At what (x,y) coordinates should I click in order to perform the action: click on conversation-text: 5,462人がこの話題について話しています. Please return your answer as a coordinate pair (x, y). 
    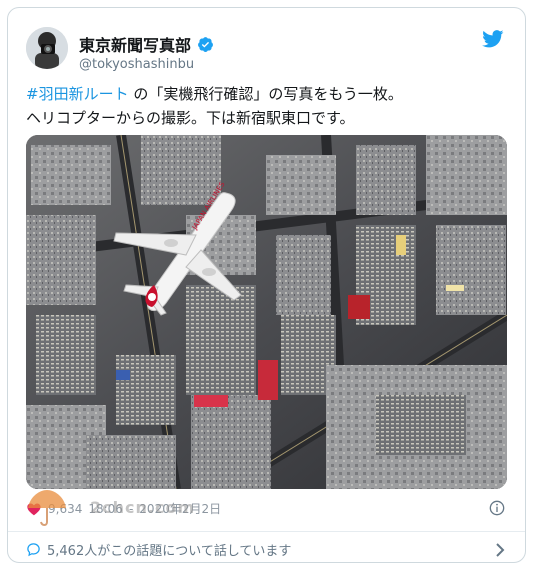
    Looking at the image, I should click on (169, 549).